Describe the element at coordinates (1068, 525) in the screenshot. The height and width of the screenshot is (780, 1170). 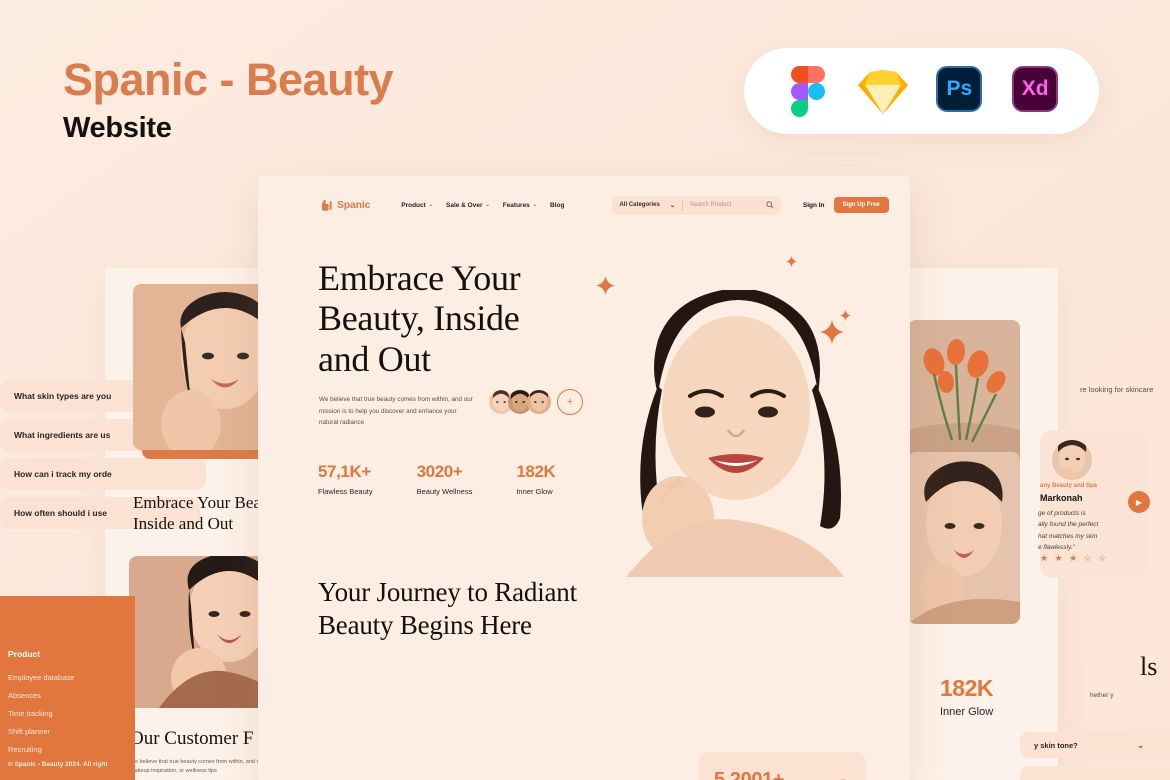
I see `quote-line2: ally found the perfect` at that location.